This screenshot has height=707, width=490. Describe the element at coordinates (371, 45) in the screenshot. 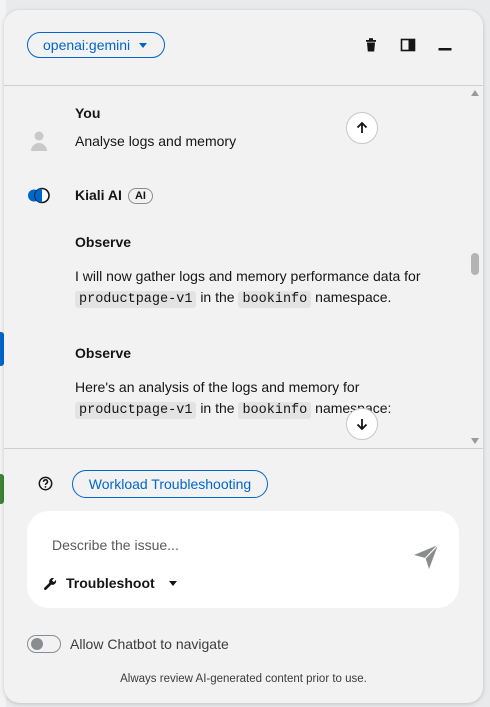

I see `trash-icon` at that location.